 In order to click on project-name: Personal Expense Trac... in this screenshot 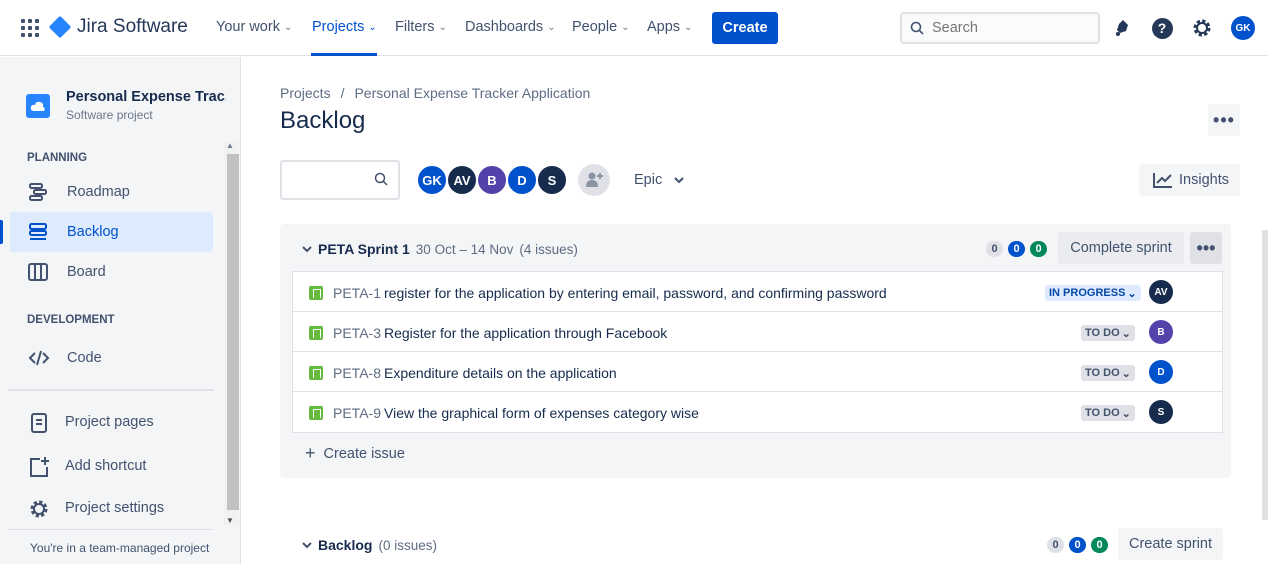, I will do `click(146, 97)`.